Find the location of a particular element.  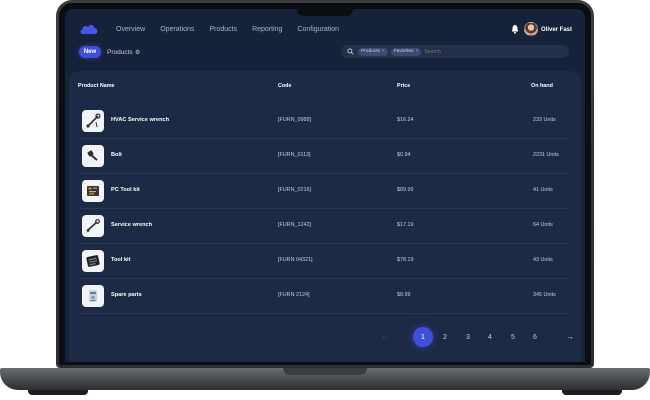

column-header-price: Price is located at coordinates (403, 86).